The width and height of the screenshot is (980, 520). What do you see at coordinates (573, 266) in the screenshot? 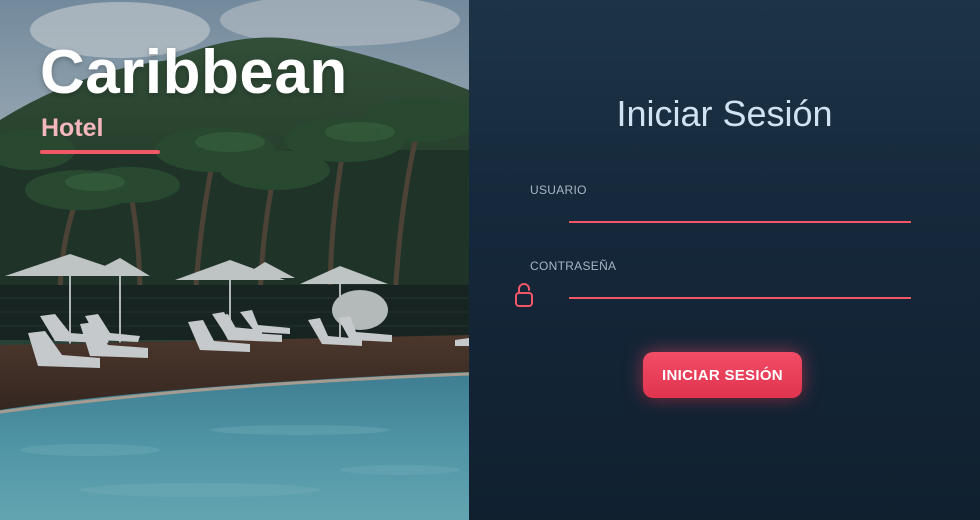
I see `password-label: CONTRASEÑA` at bounding box center [573, 266].